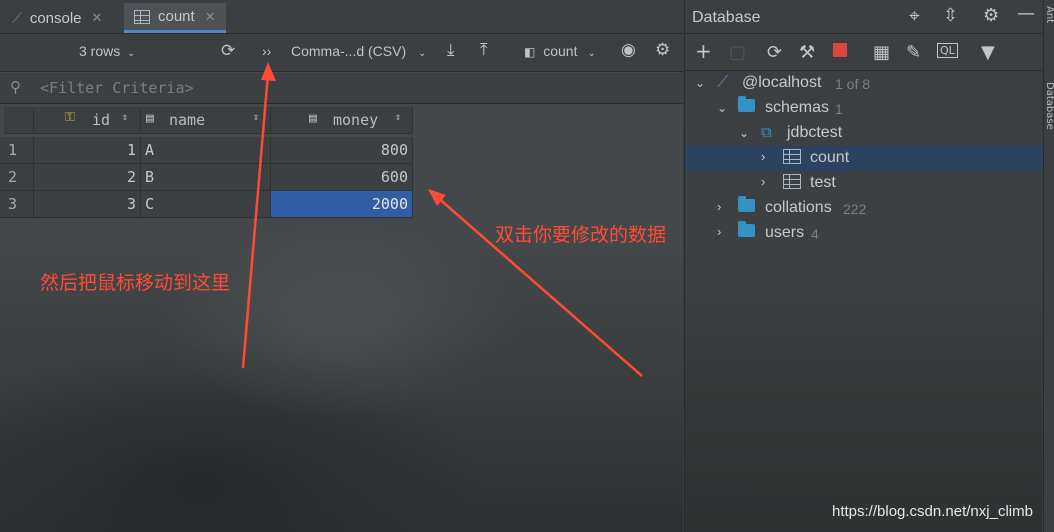 The width and height of the screenshot is (1054, 532). What do you see at coordinates (1049, 106) in the screenshot?
I see `database-tool-button: Database` at bounding box center [1049, 106].